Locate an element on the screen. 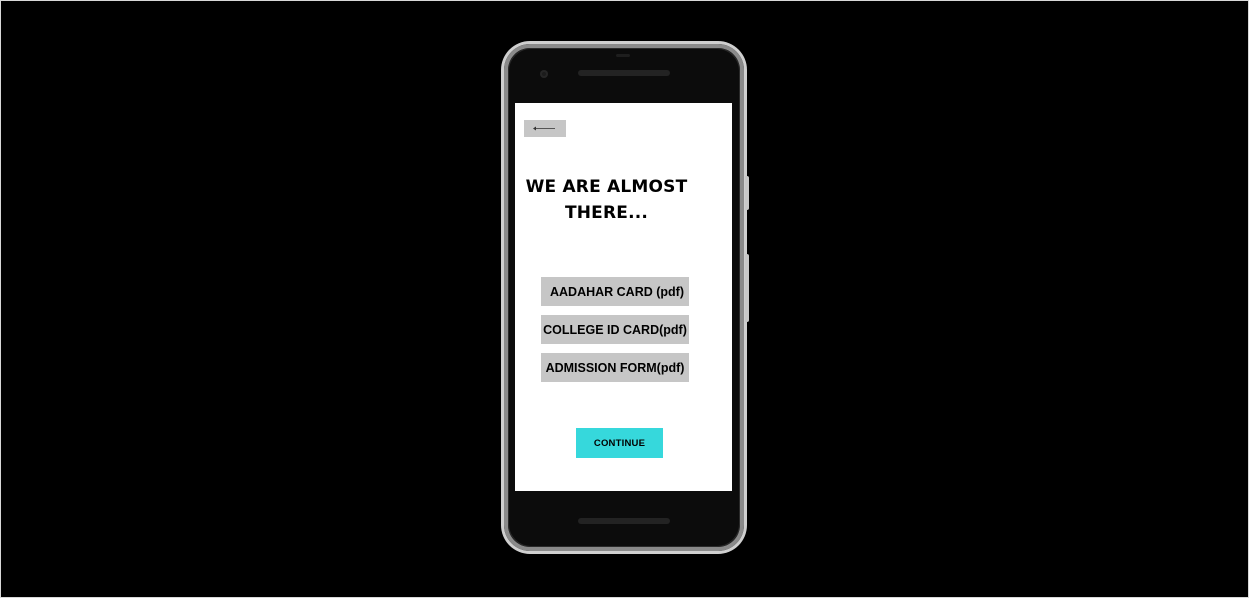 The image size is (1249, 598). upload-college-id-button: COLLEGE ID CARD(pdf) is located at coordinates (615, 329).